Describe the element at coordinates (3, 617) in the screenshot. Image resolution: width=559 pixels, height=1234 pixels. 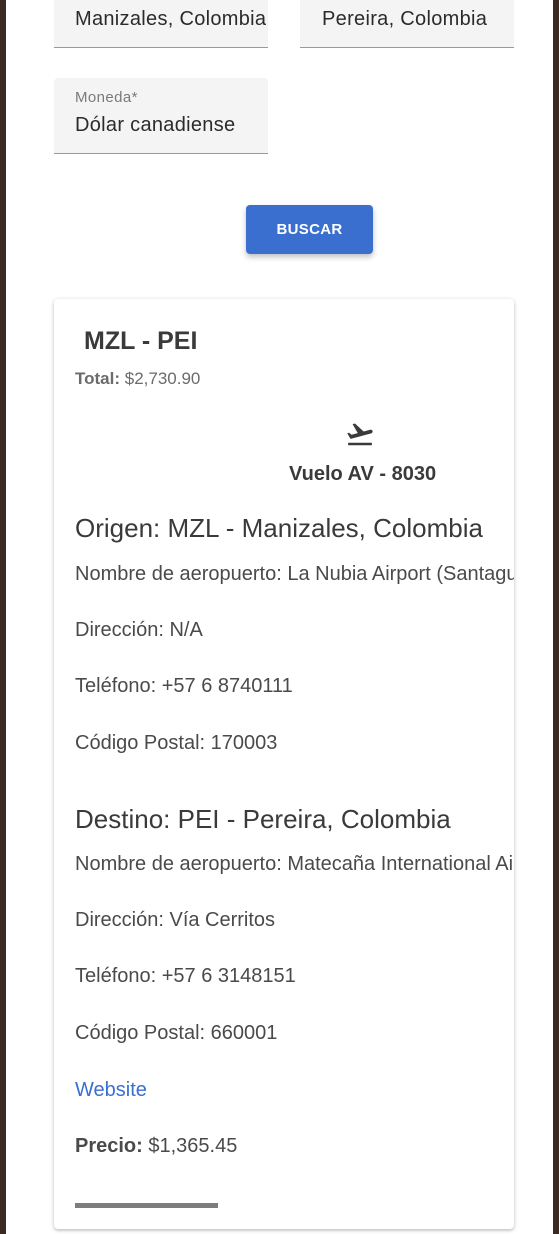
I see `window-frame-left` at that location.